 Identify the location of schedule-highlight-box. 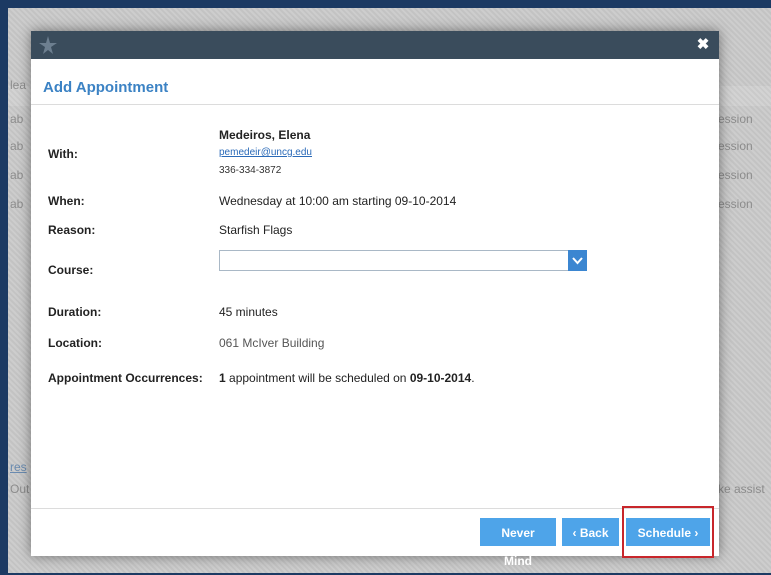
(668, 532).